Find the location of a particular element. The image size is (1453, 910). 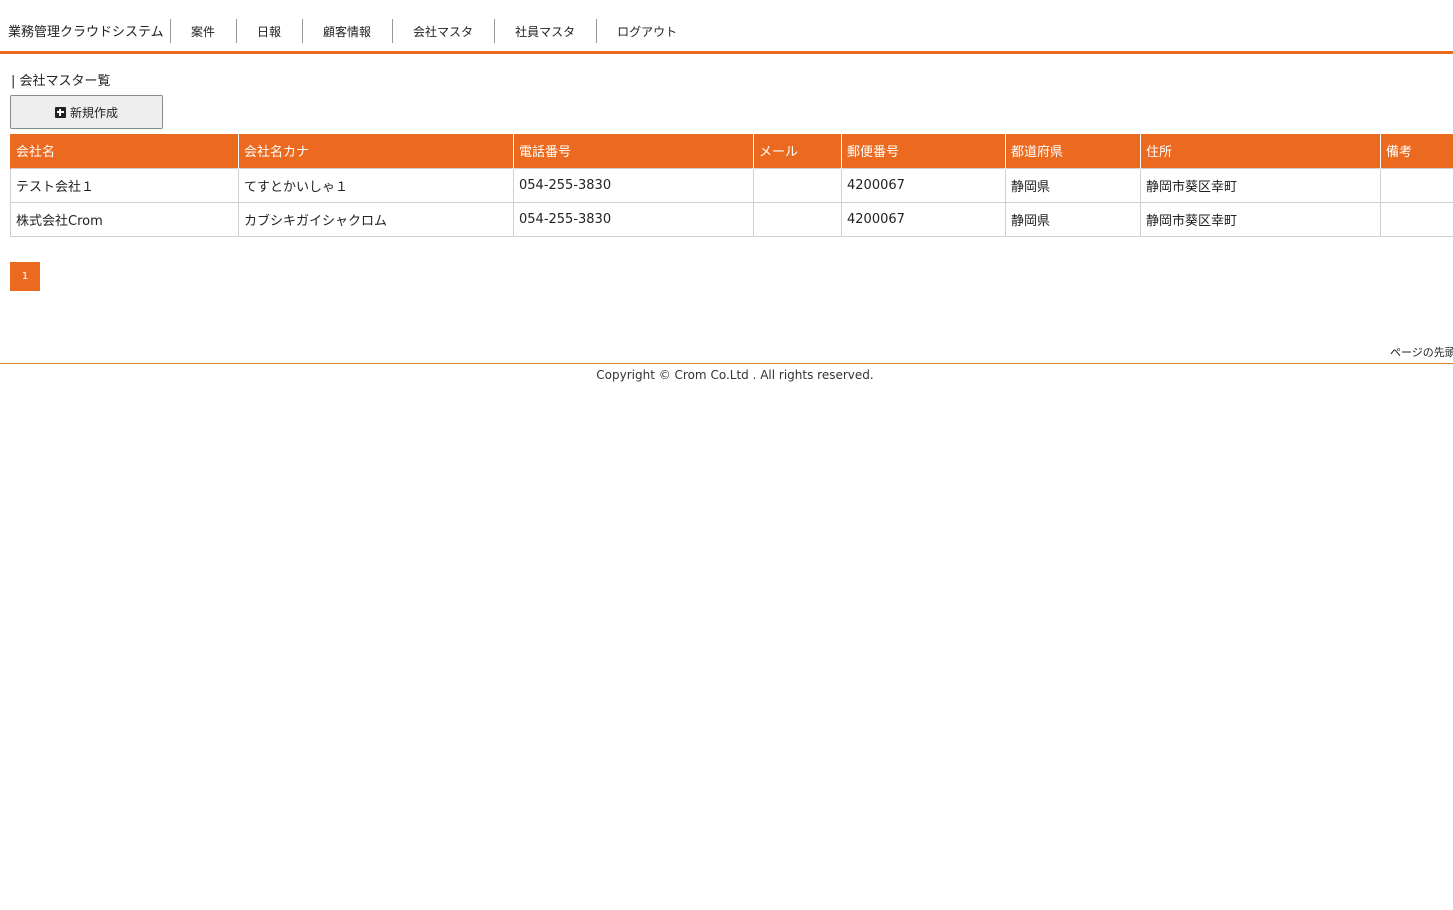

main-nav: 案件 日報 顧客情報 会社マスタ 社員マスタ ログアウト is located at coordinates (434, 31).